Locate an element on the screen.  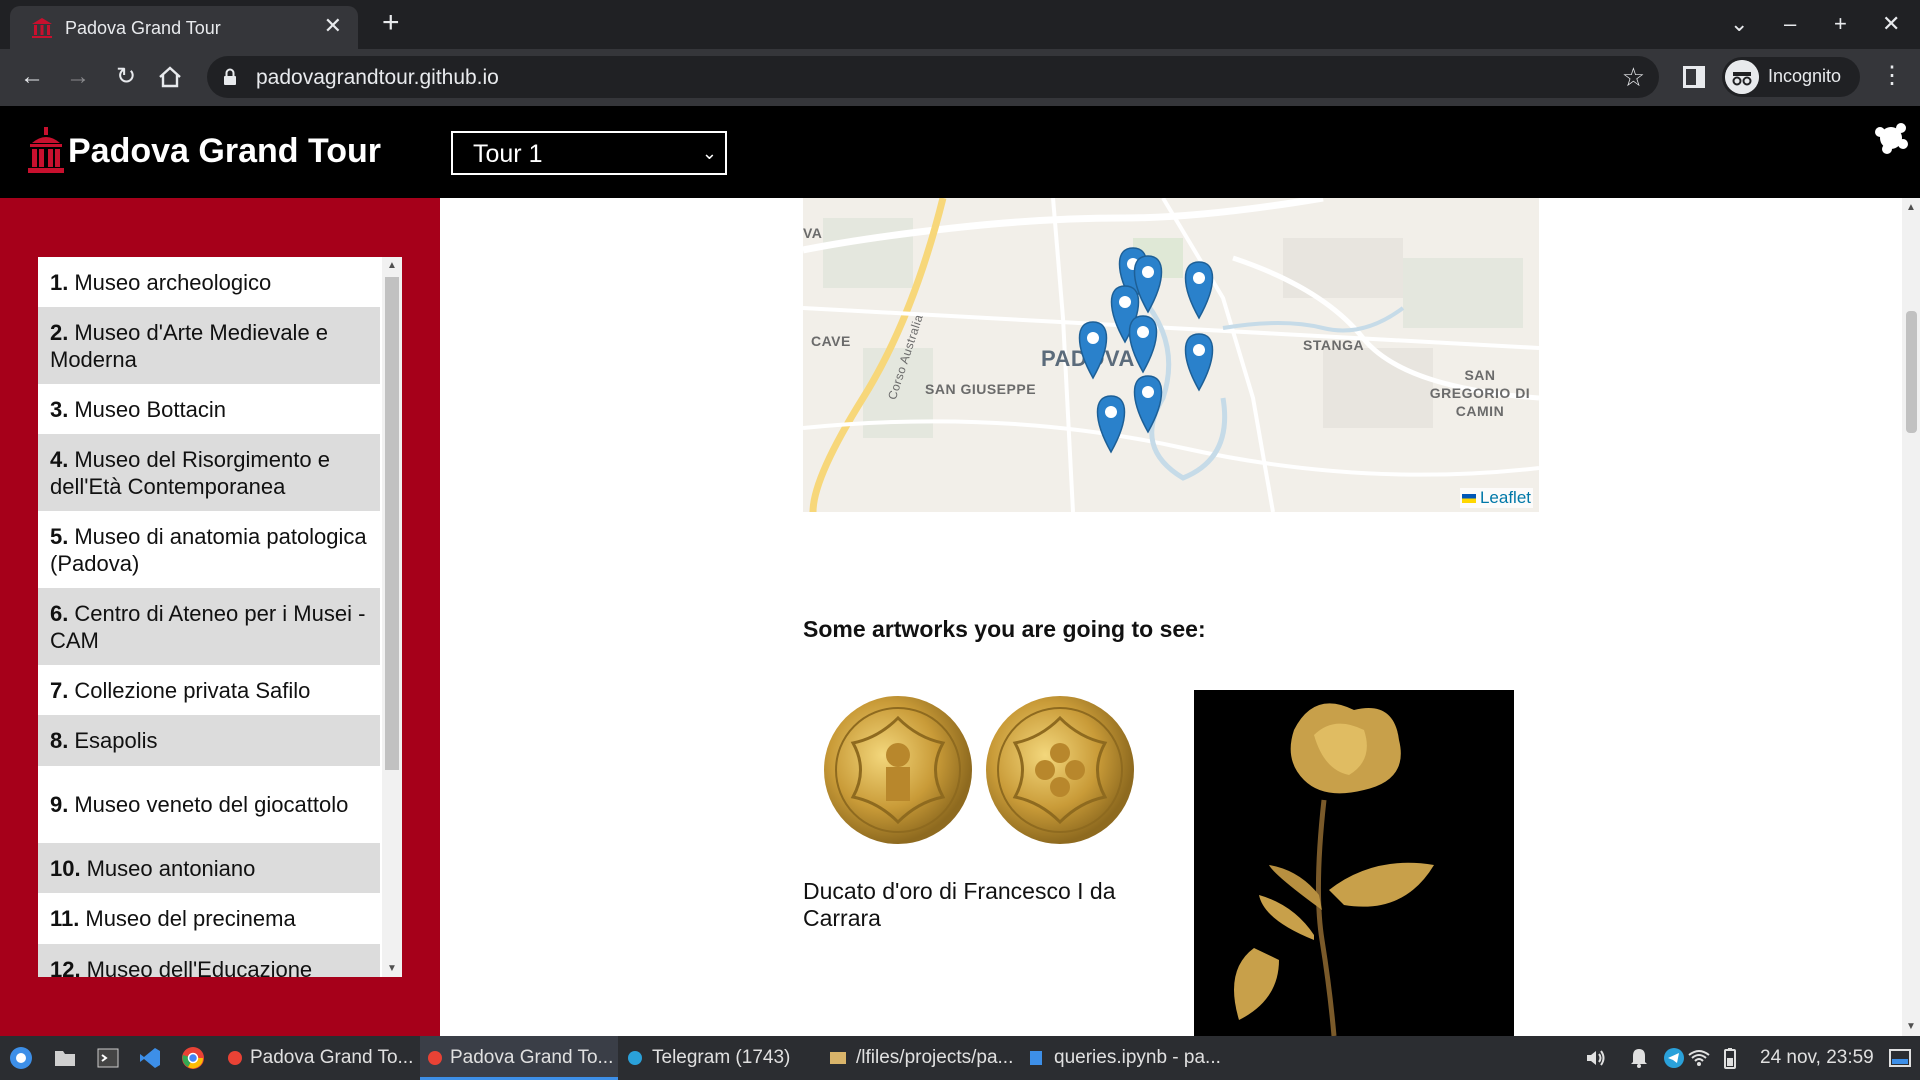
list-scrollbar-thumb is located at coordinates (392, 523).